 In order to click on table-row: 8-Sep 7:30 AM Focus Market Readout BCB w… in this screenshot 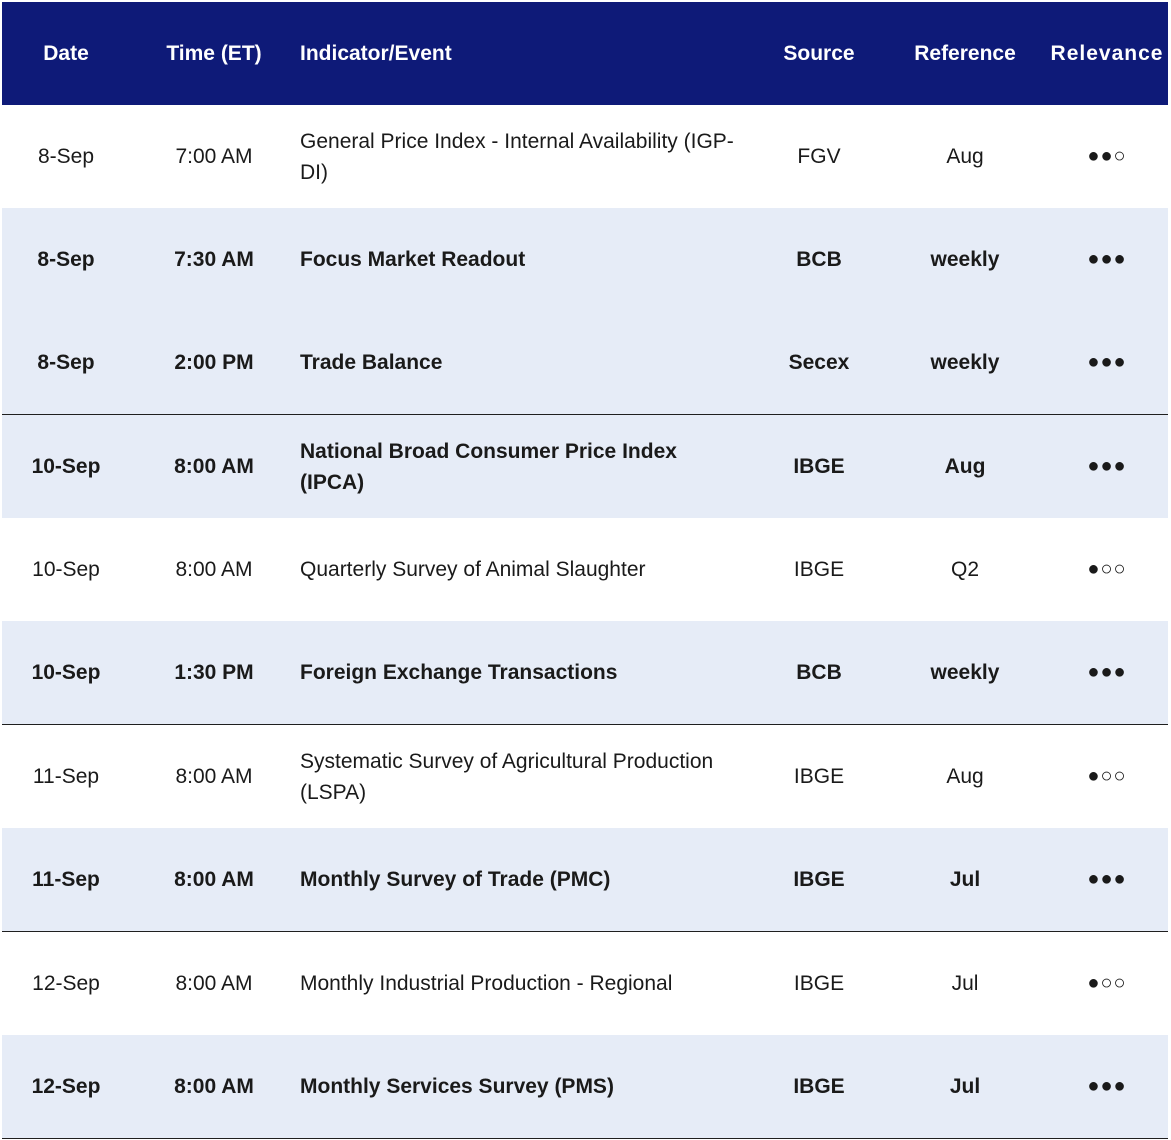, I will do `click(585, 259)`.